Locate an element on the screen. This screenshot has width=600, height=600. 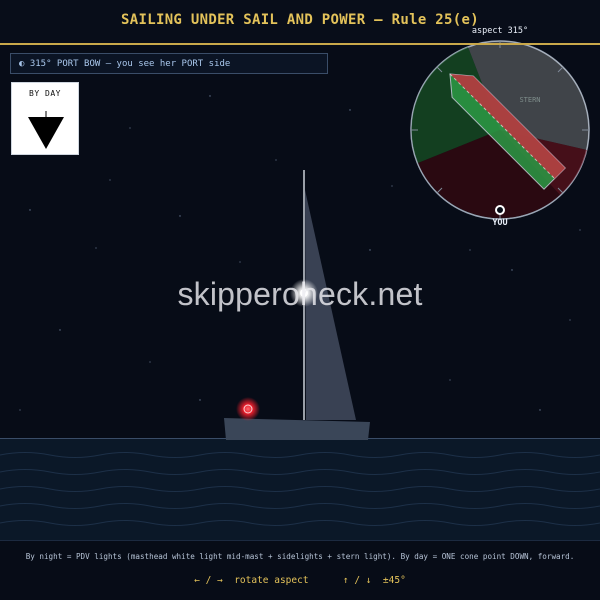
control-hints: ← / → rotate aspect ↑ / ↓ ±45° is located at coordinates (300, 580).